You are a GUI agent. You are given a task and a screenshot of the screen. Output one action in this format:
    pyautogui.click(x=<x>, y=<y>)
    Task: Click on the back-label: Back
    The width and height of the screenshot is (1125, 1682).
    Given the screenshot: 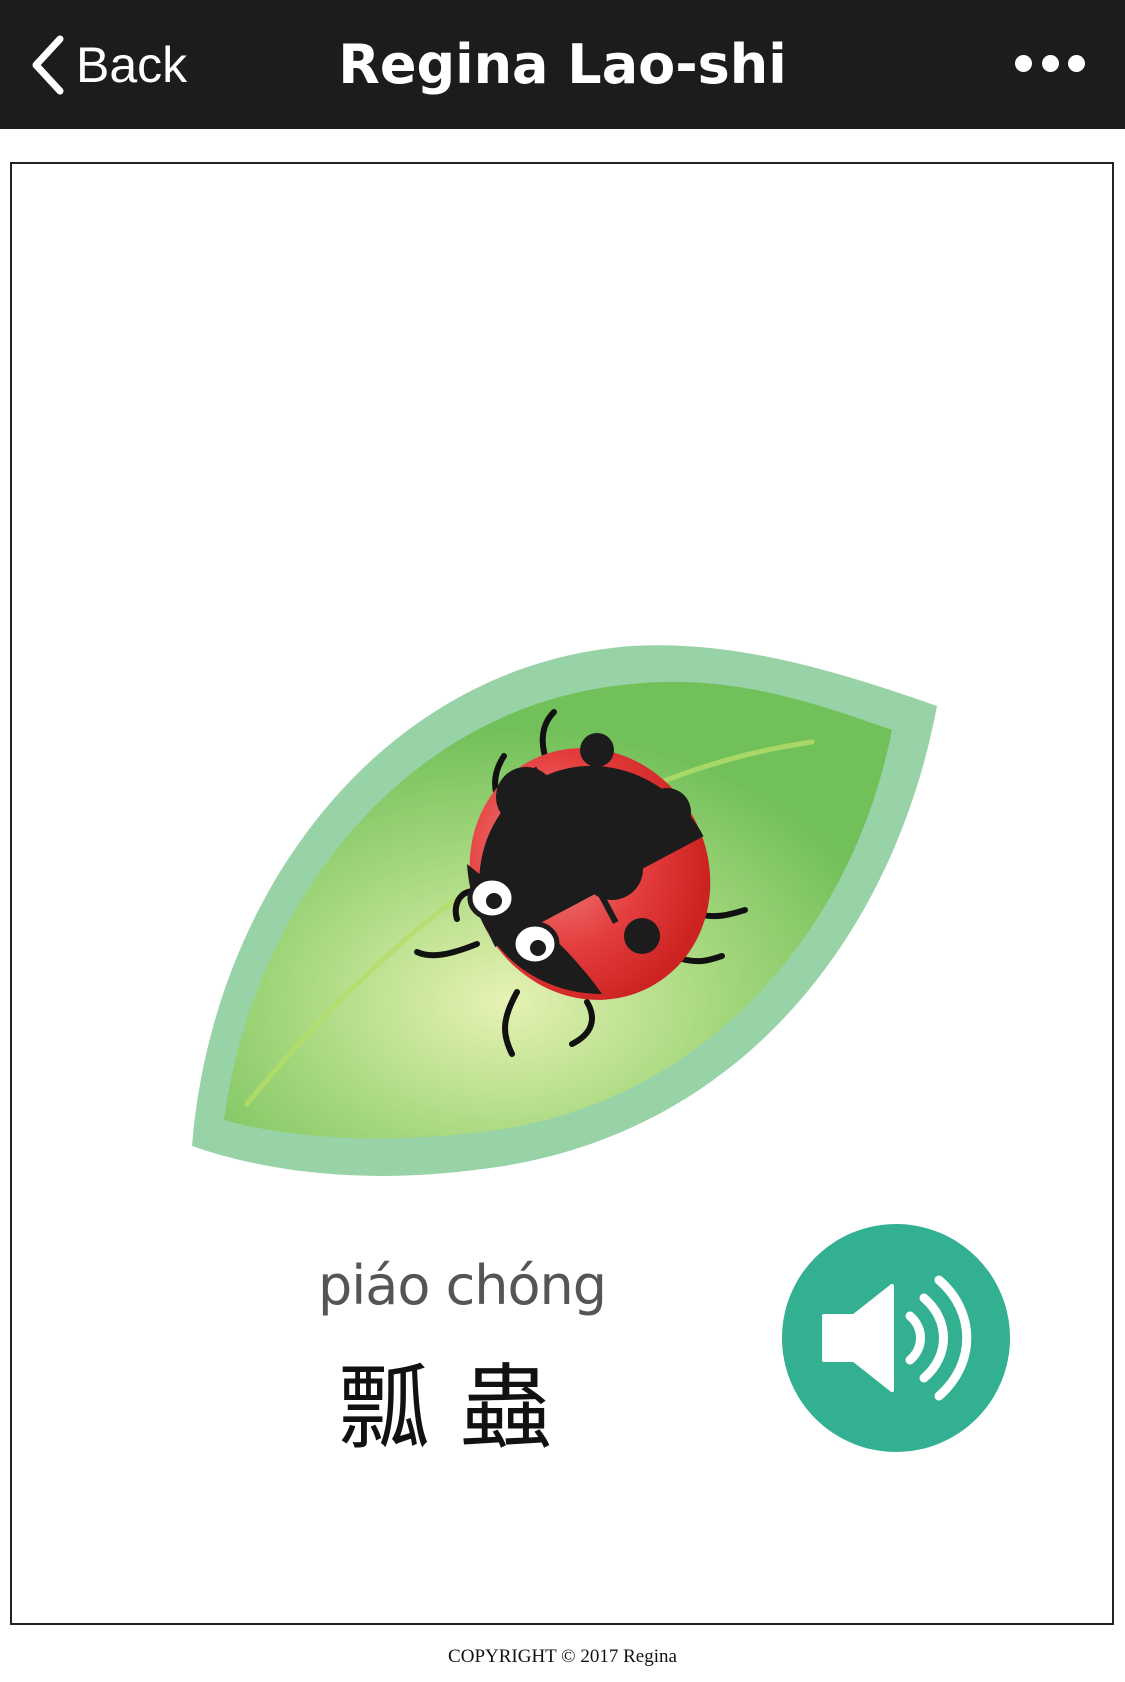 What is the action you would take?
    pyautogui.click(x=132, y=65)
    